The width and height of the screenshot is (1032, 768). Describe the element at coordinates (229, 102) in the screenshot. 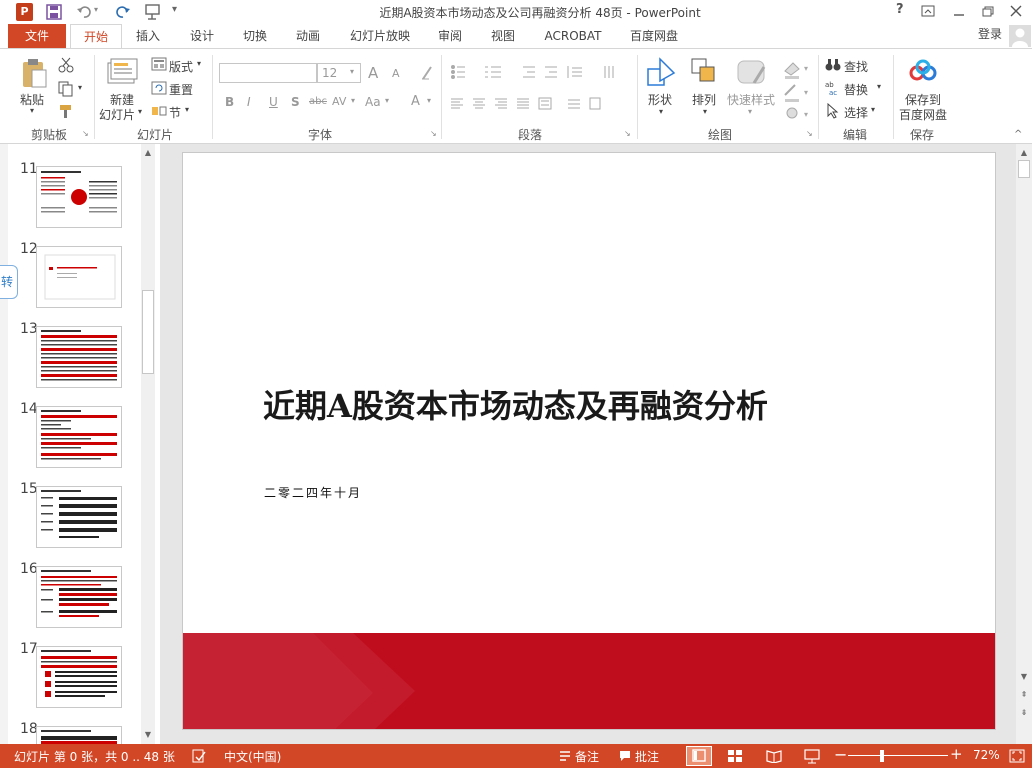

I see `bold-button: B` at that location.